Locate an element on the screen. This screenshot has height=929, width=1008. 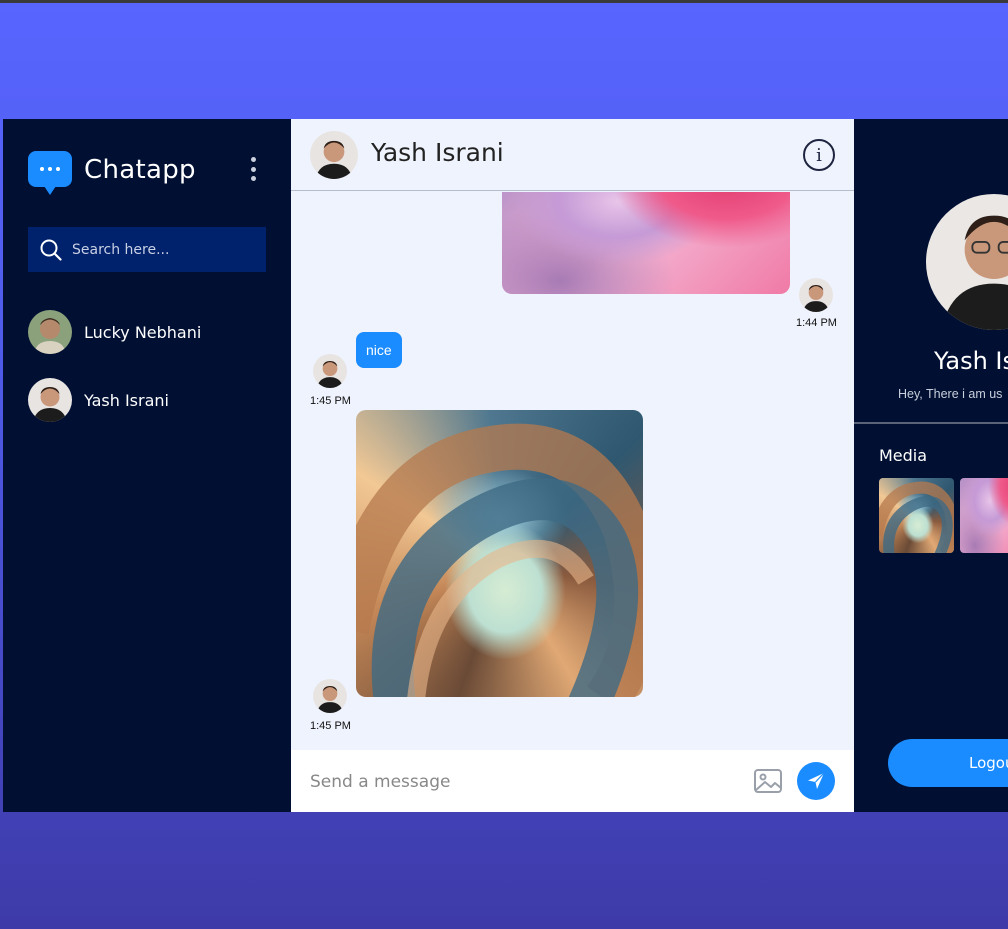
chat-contact-name: Yash Israni is located at coordinates (437, 152).